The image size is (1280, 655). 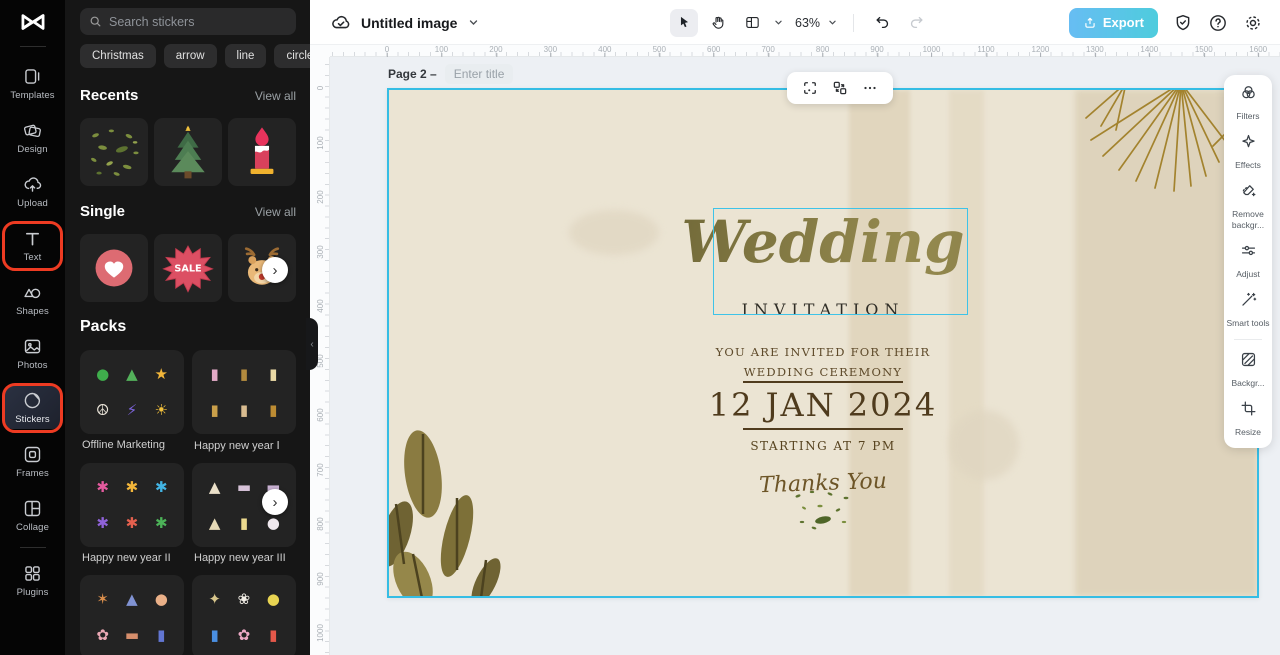 I want to click on sticker-candle, so click(x=262, y=152).